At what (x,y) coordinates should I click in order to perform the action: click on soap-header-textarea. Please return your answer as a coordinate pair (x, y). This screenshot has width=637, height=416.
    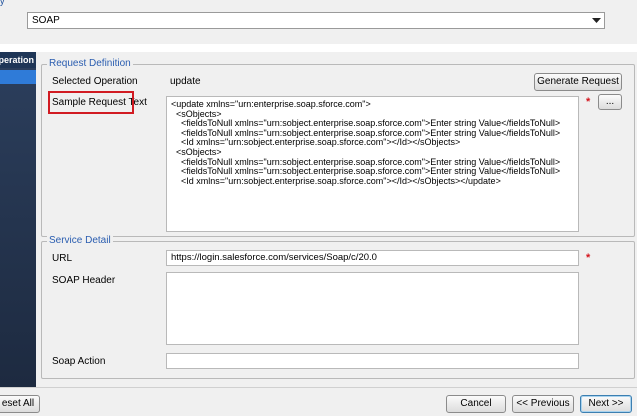
    Looking at the image, I should click on (372, 308).